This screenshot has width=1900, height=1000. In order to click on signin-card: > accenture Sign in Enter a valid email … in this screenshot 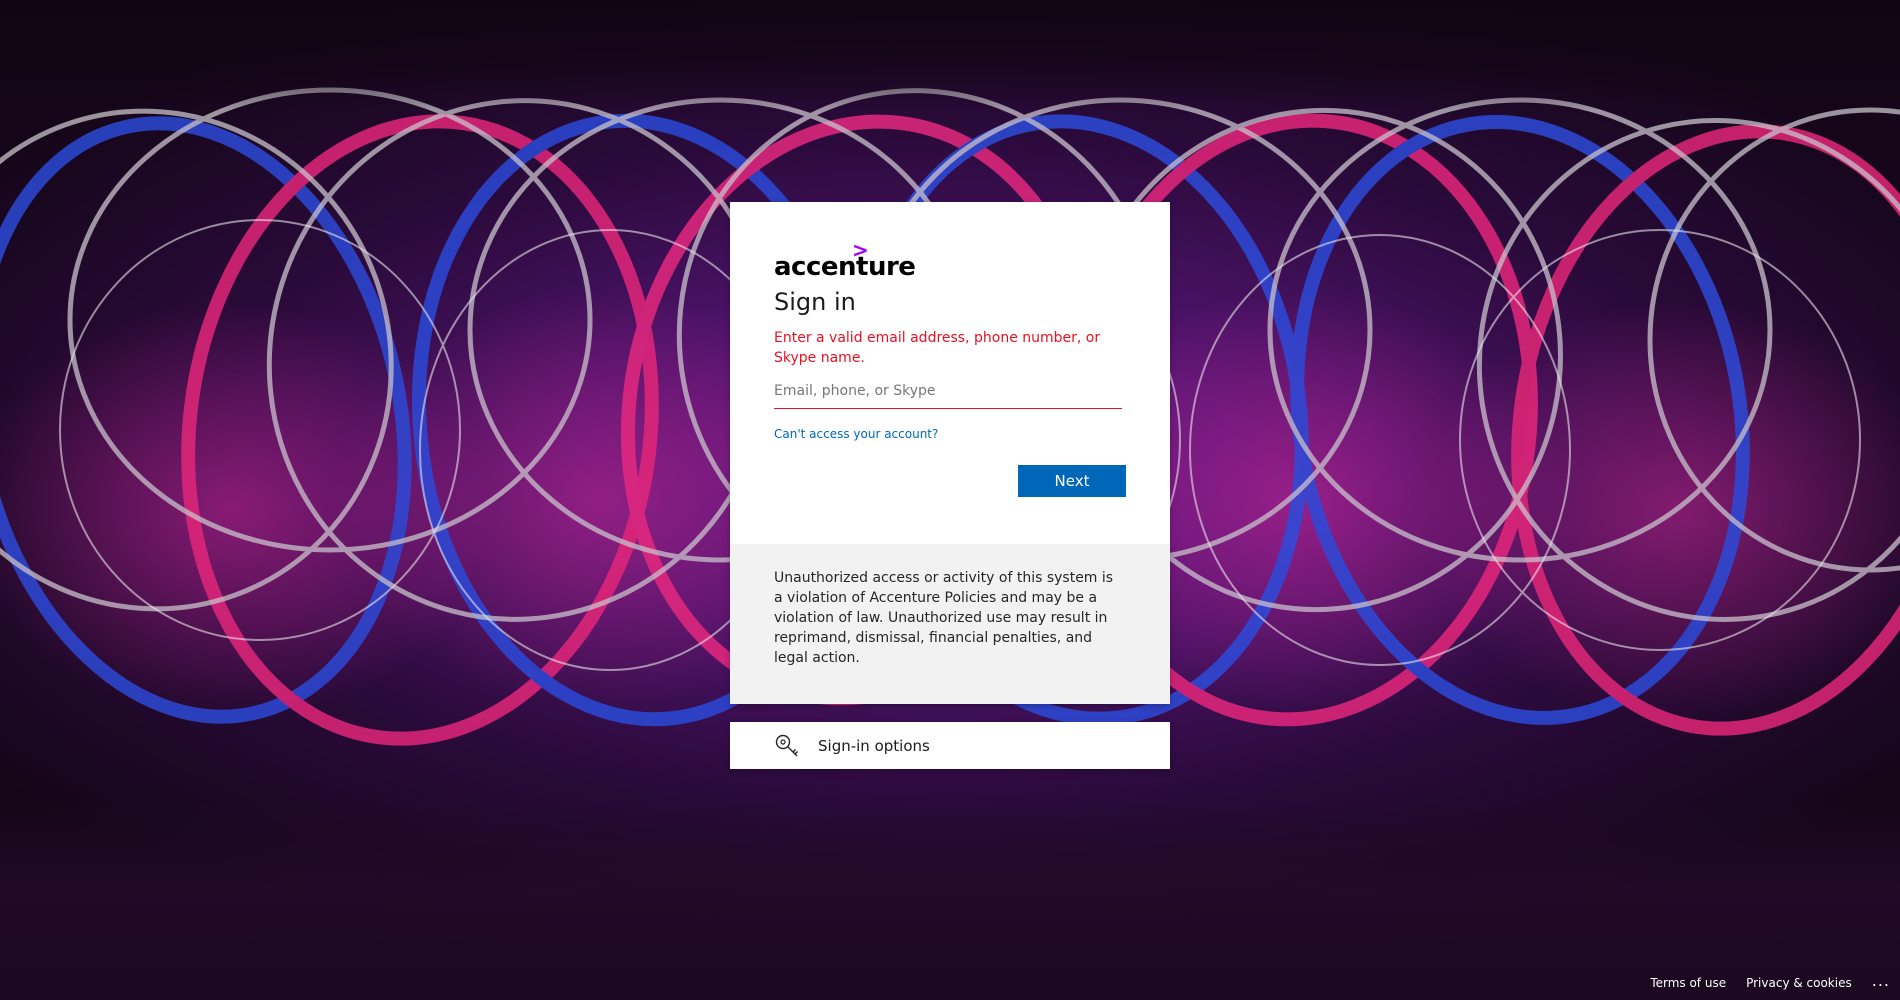, I will do `click(950, 453)`.